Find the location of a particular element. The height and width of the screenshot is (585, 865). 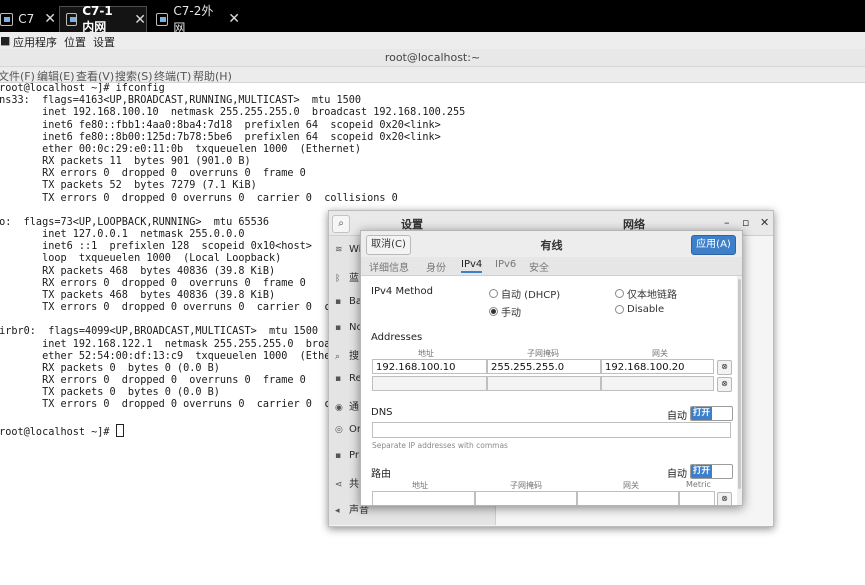

sidebar-item-label: 声音 is located at coordinates (359, 510).